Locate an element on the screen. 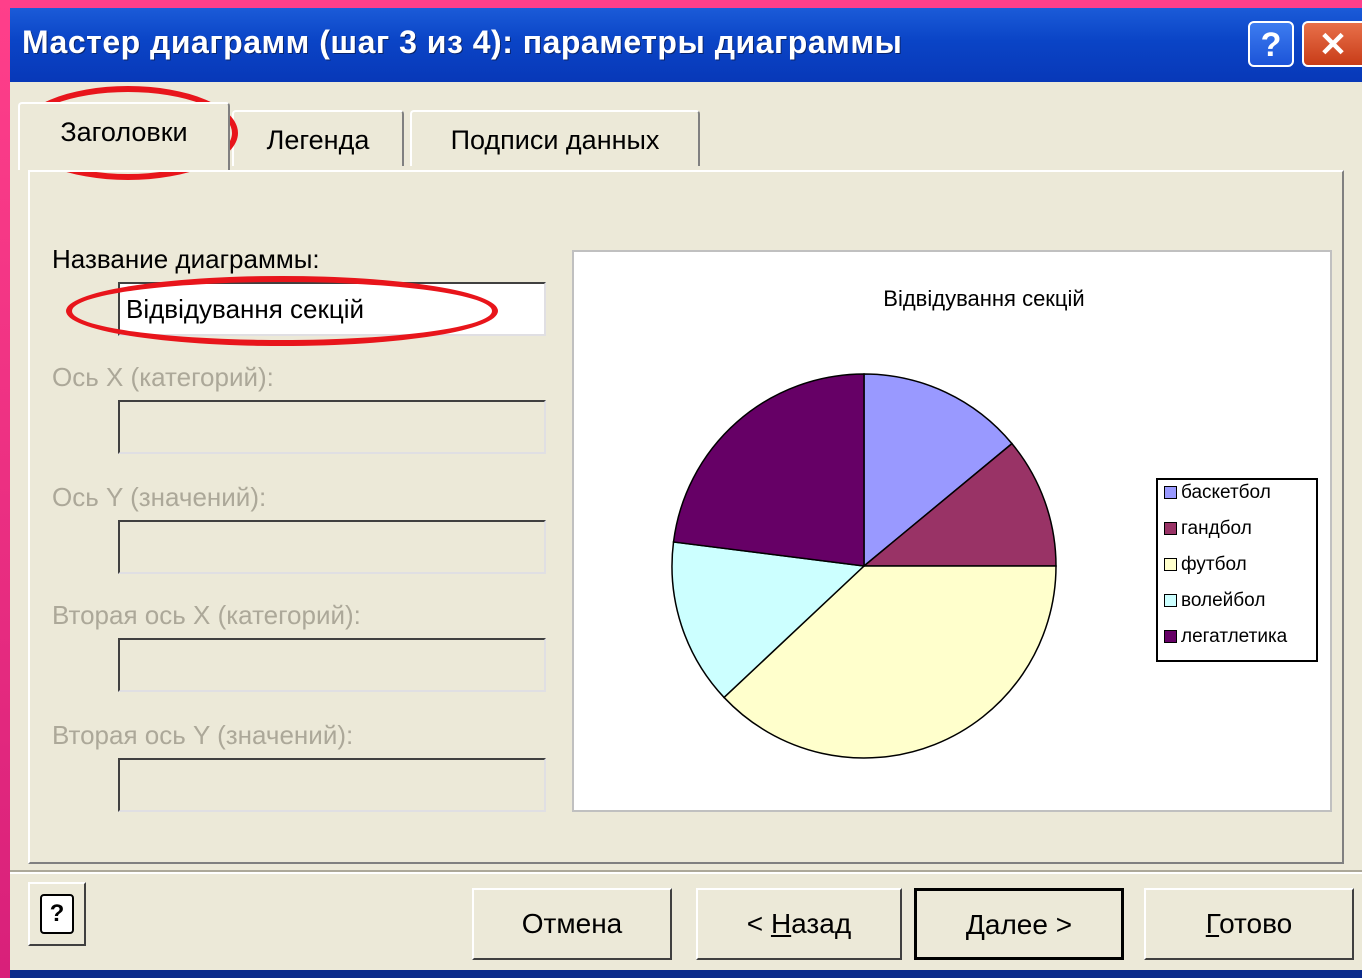 The image size is (1362, 978). back-mnemonic: Н is located at coordinates (781, 923).